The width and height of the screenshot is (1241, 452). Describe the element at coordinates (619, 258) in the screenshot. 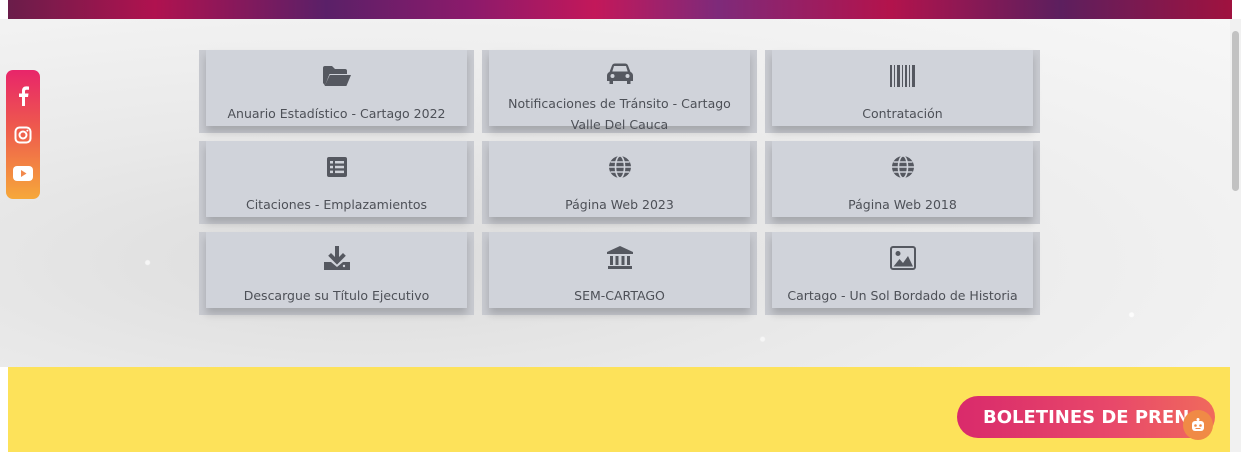

I see `bank-icon` at that location.